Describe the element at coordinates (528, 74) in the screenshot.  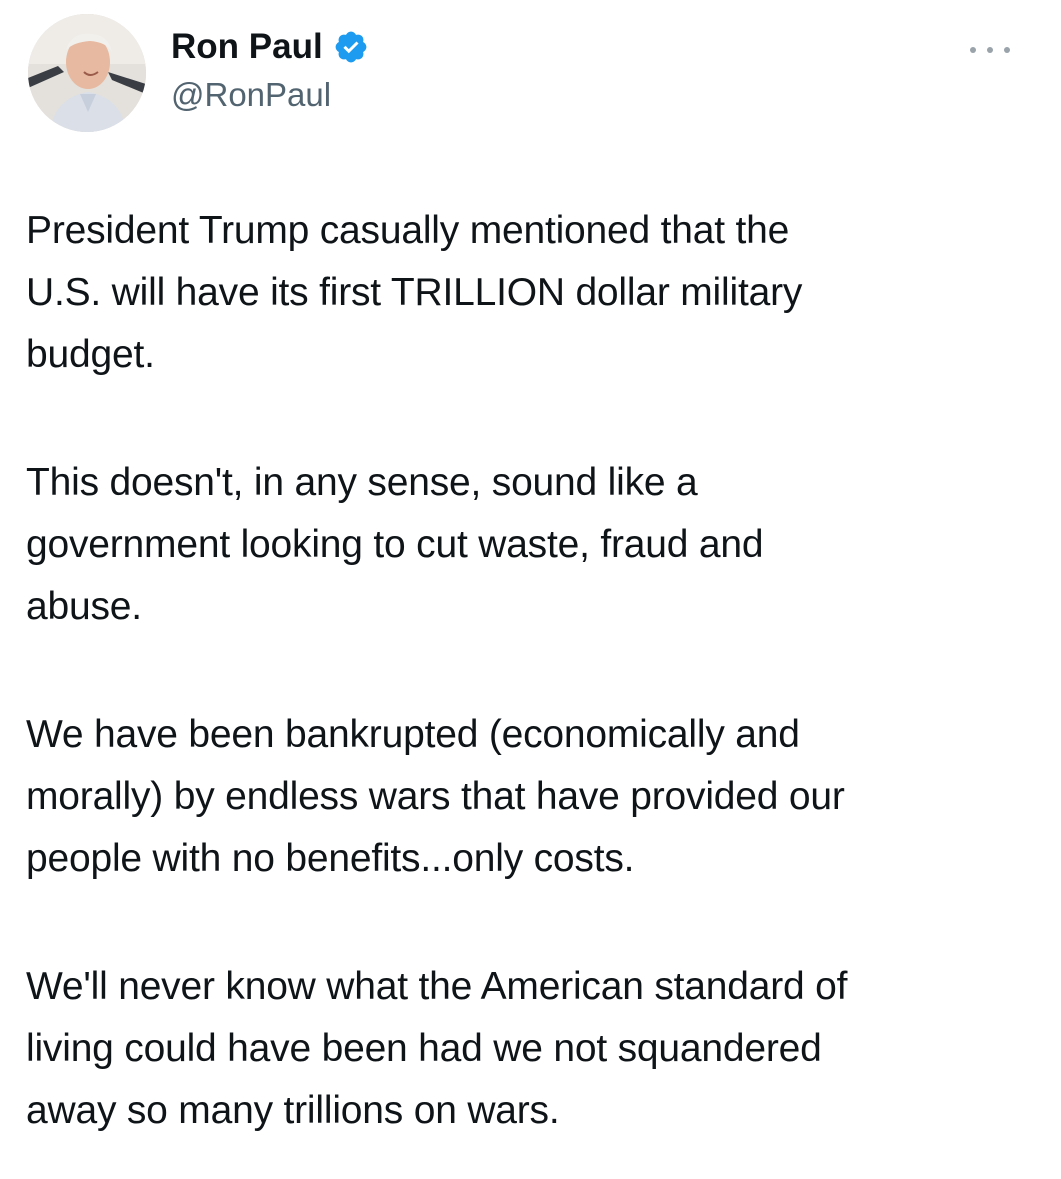
I see `tweet-header: Ron Paul @RonPaul` at that location.